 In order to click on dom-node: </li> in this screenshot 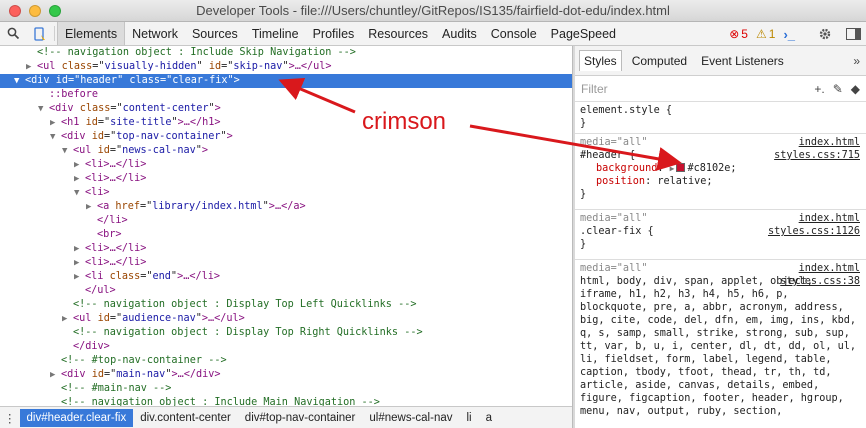, I will do `click(286, 221)`.